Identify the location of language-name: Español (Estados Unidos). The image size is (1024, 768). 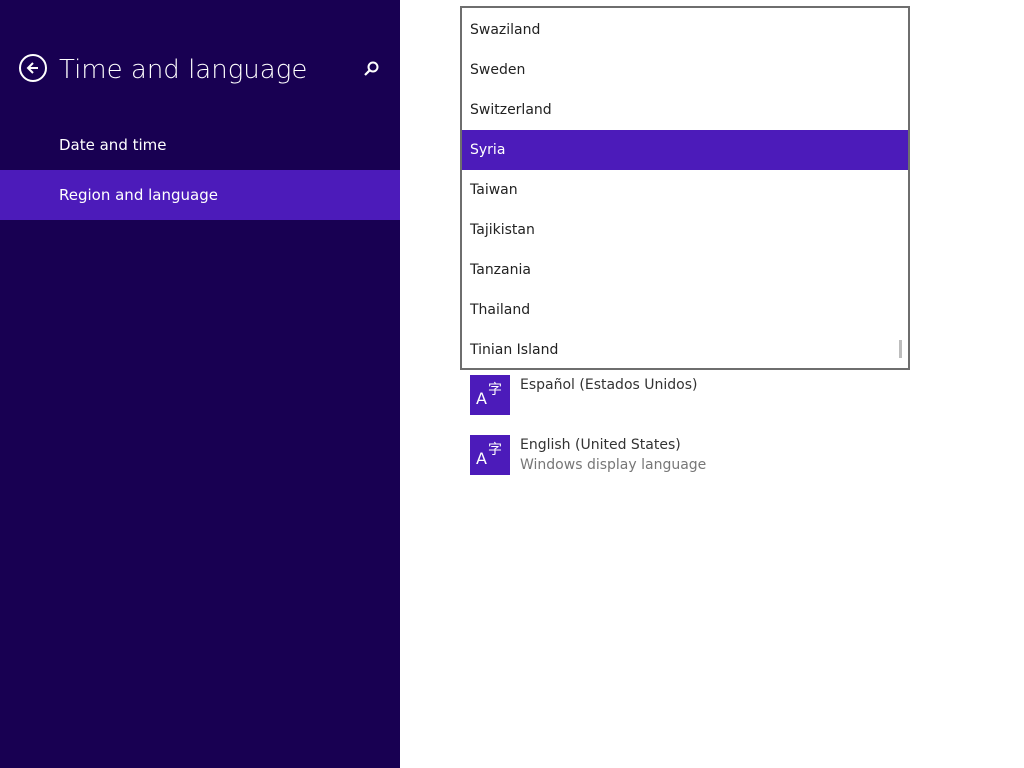
(609, 385).